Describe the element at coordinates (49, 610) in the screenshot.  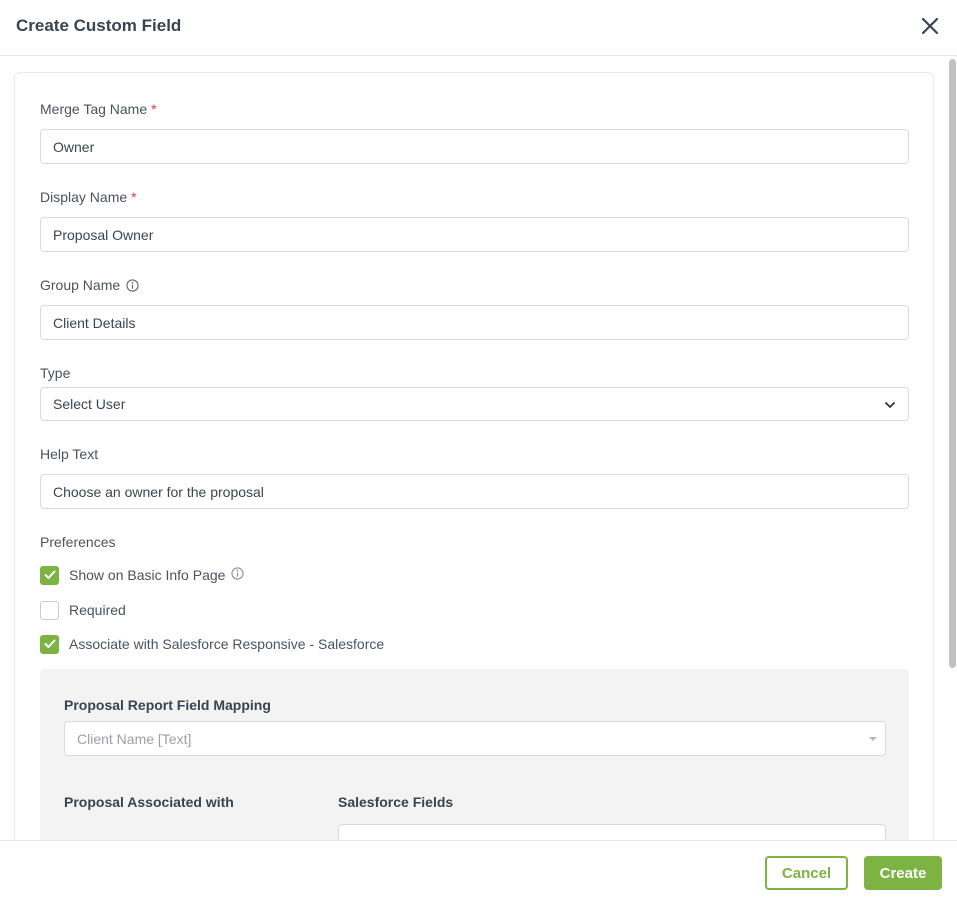
I see `checkbox-unchecked` at that location.